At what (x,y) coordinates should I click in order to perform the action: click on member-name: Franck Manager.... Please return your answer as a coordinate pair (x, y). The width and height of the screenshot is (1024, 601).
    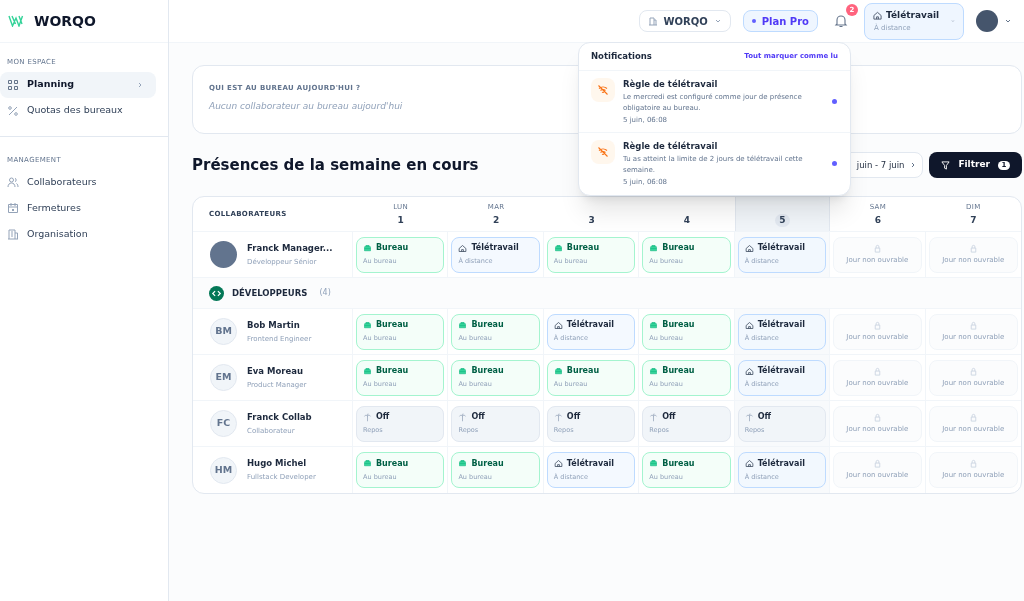
    Looking at the image, I should click on (290, 248).